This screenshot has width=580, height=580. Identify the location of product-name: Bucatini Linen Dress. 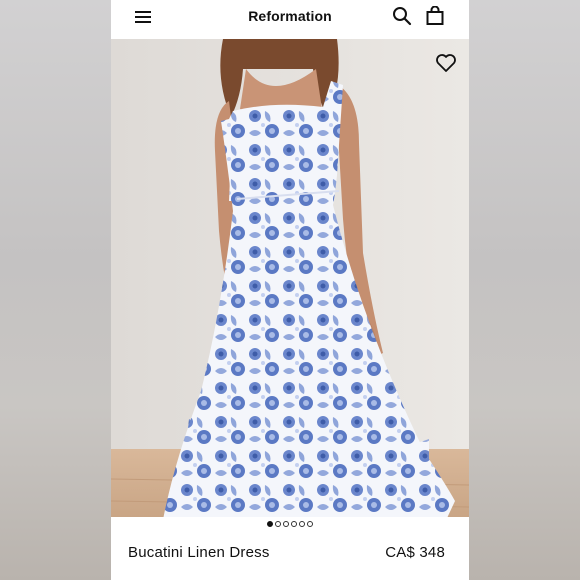
(199, 552).